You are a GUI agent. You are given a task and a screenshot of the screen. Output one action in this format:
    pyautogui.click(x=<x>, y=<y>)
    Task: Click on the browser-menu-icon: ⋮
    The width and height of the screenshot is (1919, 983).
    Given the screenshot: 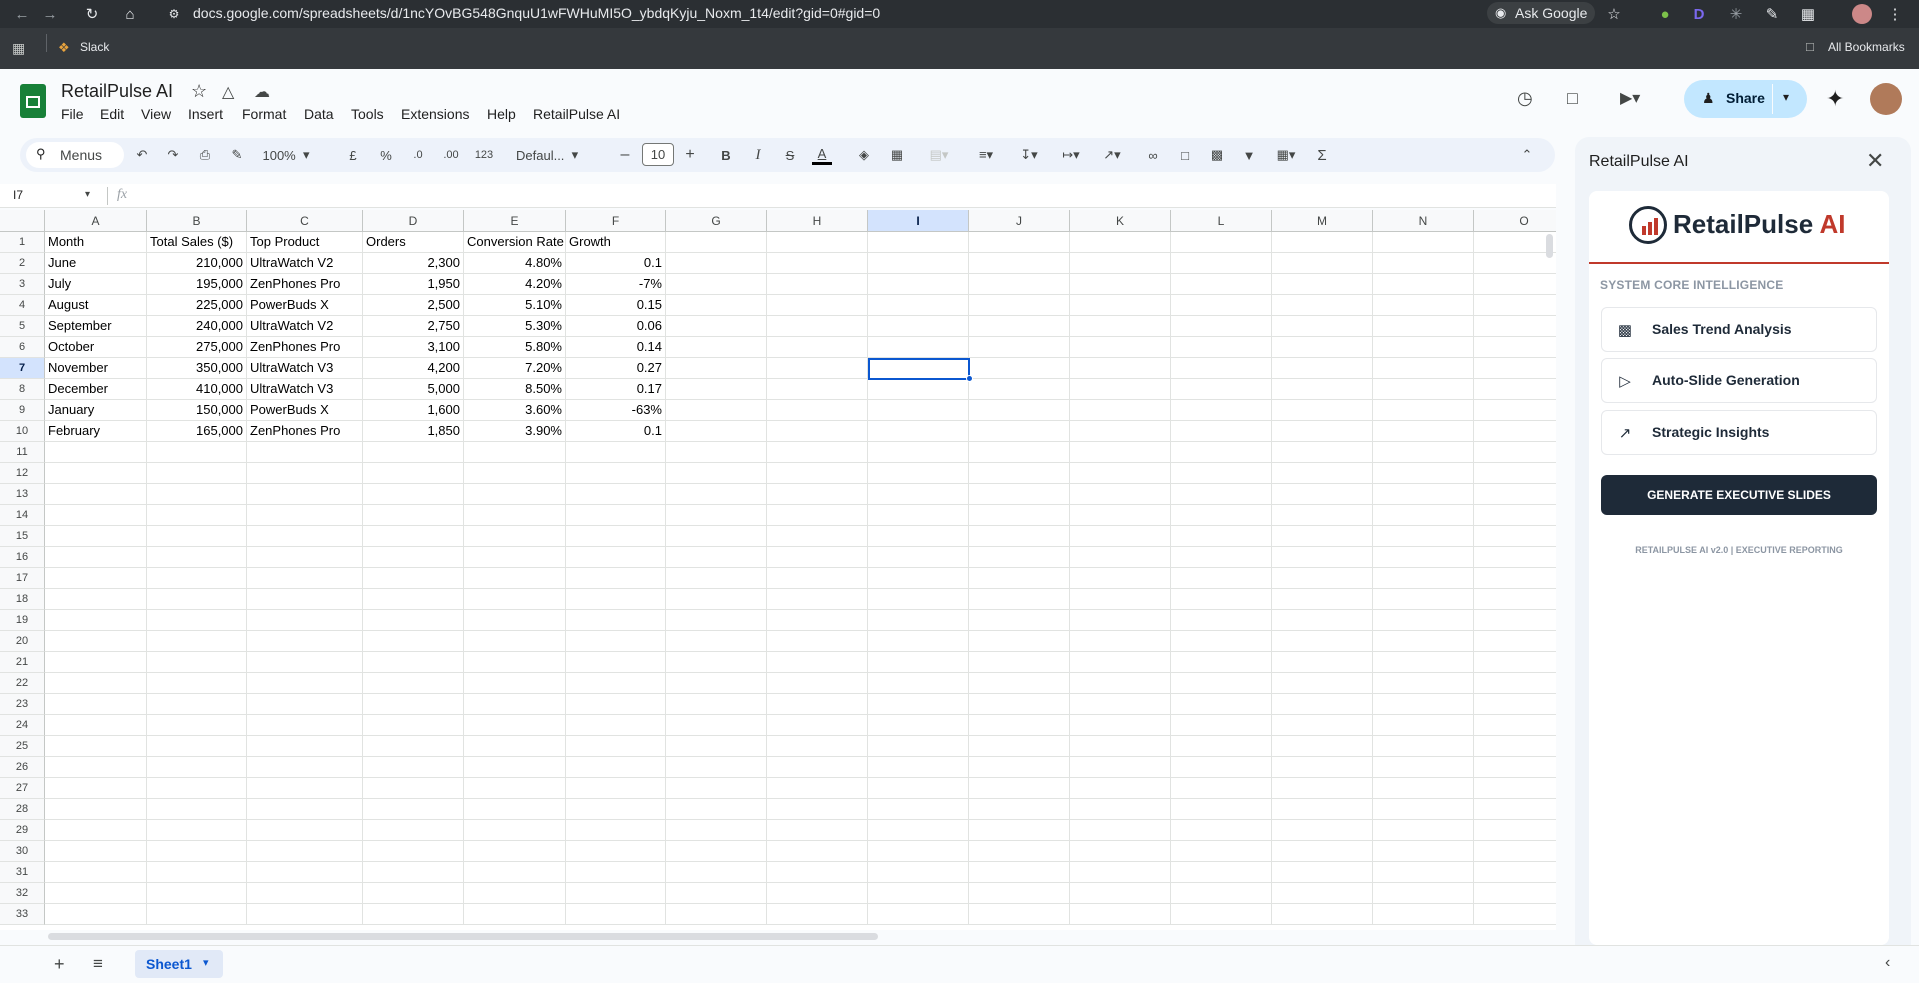 What is the action you would take?
    pyautogui.click(x=1895, y=14)
    